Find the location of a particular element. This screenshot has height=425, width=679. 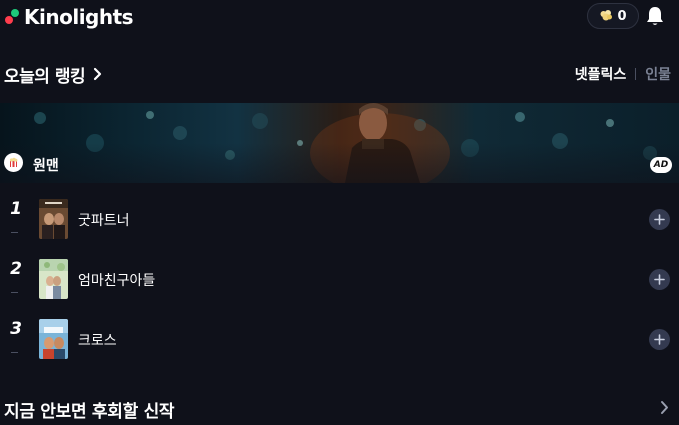

ad-badge: AD is located at coordinates (661, 165).